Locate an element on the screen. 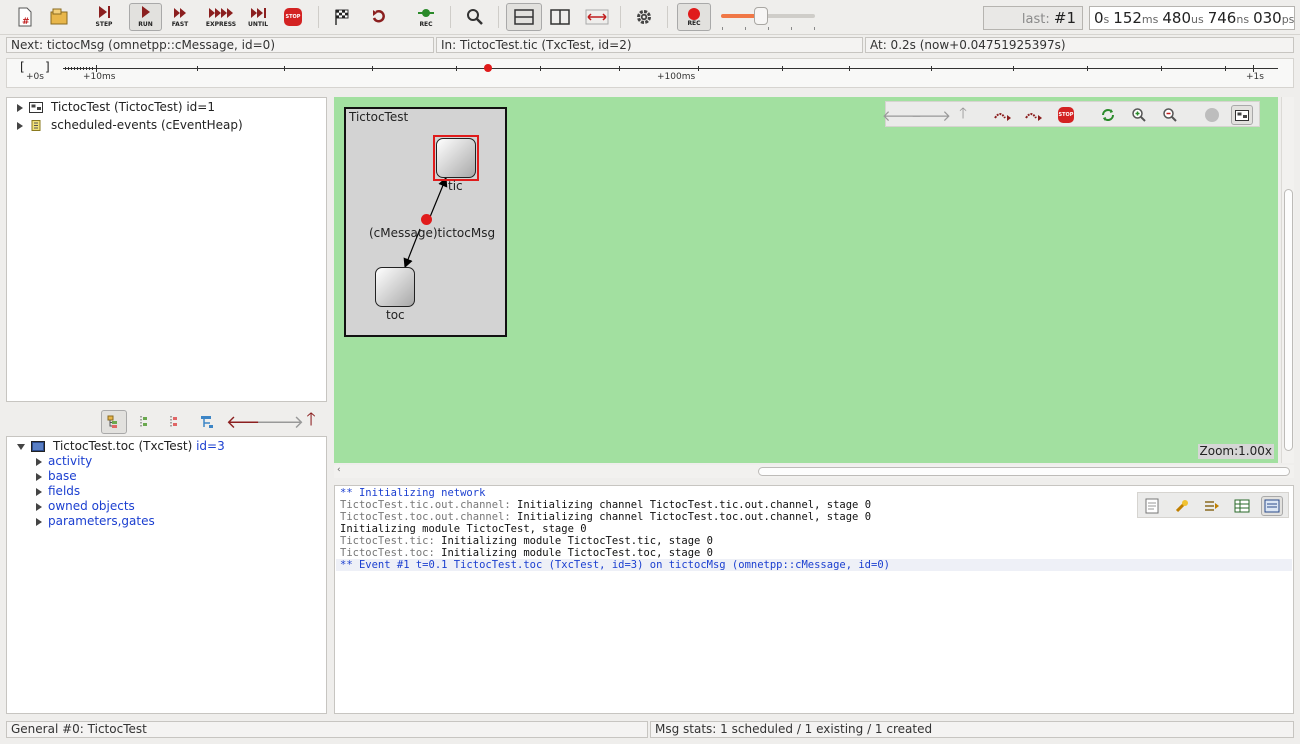 The height and width of the screenshot is (744, 1300). find-in-log-icon is located at coordinates (1182, 506).